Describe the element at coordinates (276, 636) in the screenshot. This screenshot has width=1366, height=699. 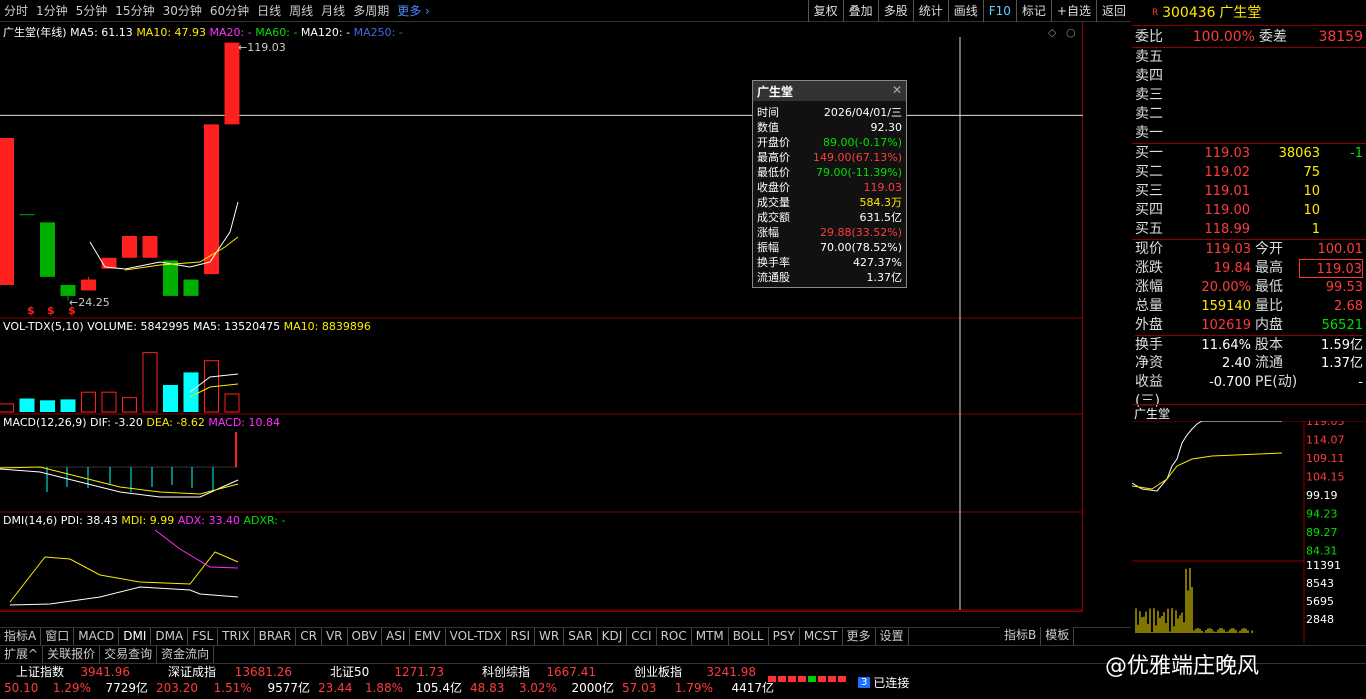
I see `indicator-tab-7: BRAR` at that location.